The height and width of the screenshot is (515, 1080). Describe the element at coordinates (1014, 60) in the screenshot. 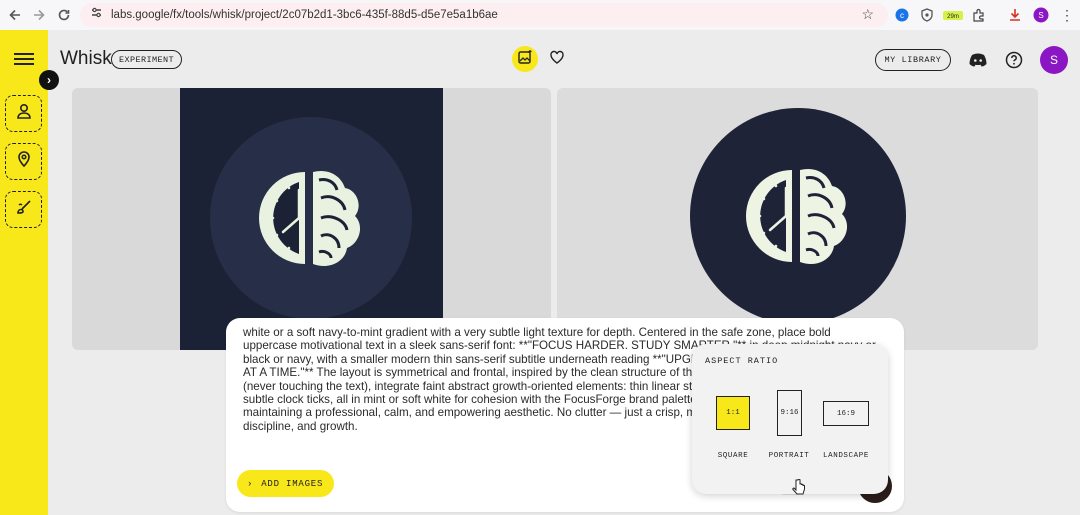

I see `help-icon` at that location.